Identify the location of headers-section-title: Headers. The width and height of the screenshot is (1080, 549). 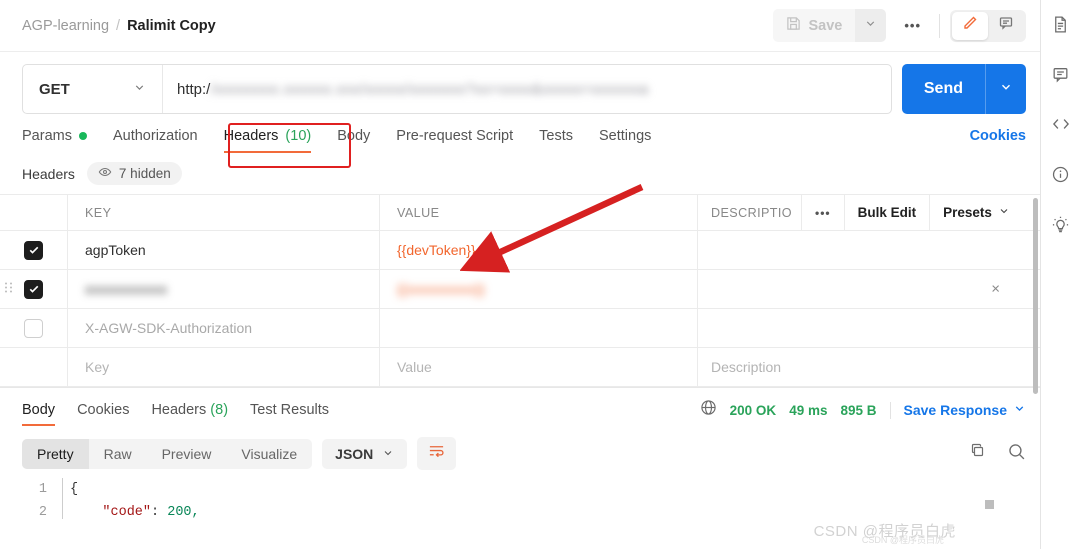
(48, 173).